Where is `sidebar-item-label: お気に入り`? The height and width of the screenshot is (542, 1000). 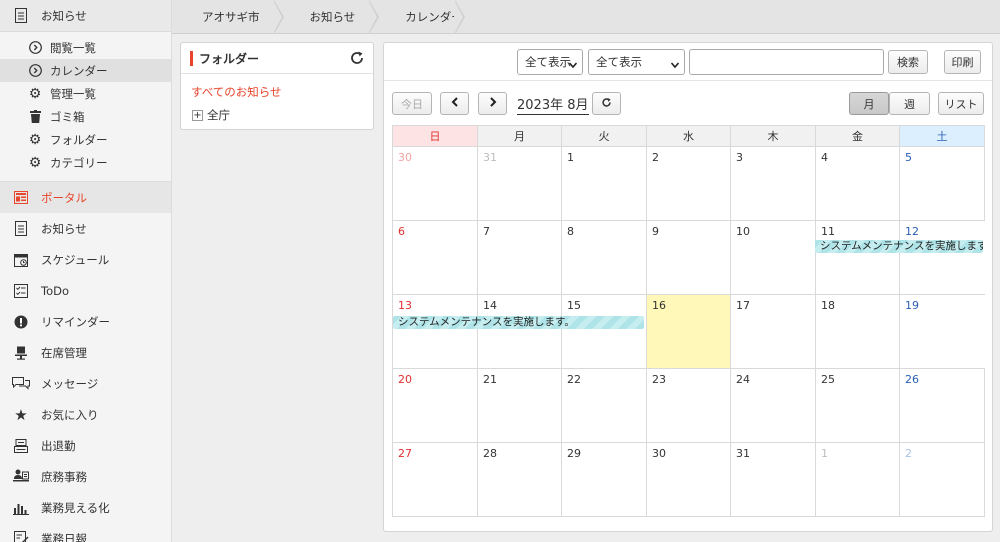
sidebar-item-label: お気に入り is located at coordinates (70, 414).